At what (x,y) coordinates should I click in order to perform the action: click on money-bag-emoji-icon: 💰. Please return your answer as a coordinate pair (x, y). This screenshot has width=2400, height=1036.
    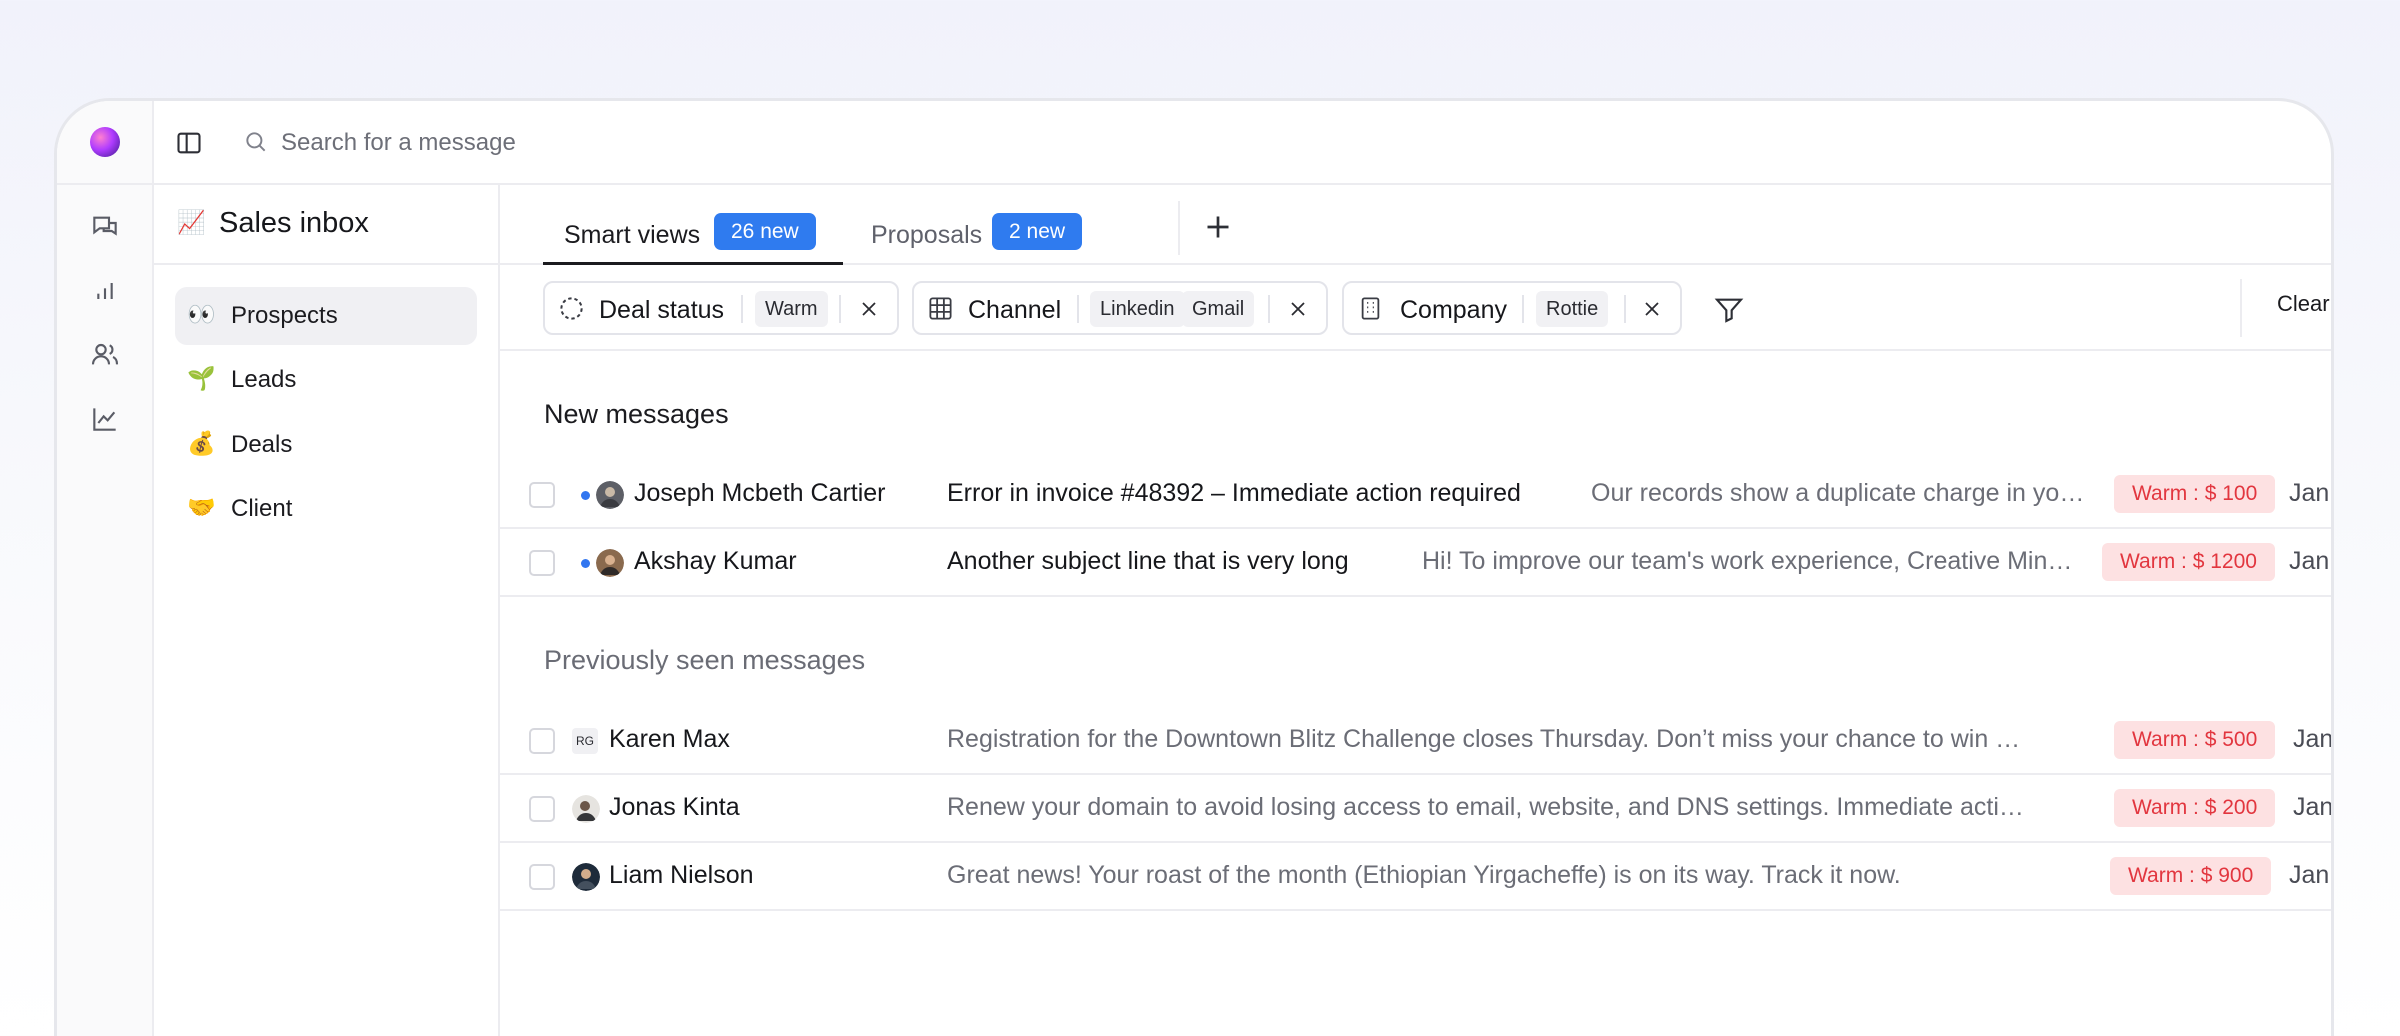
    Looking at the image, I should click on (201, 443).